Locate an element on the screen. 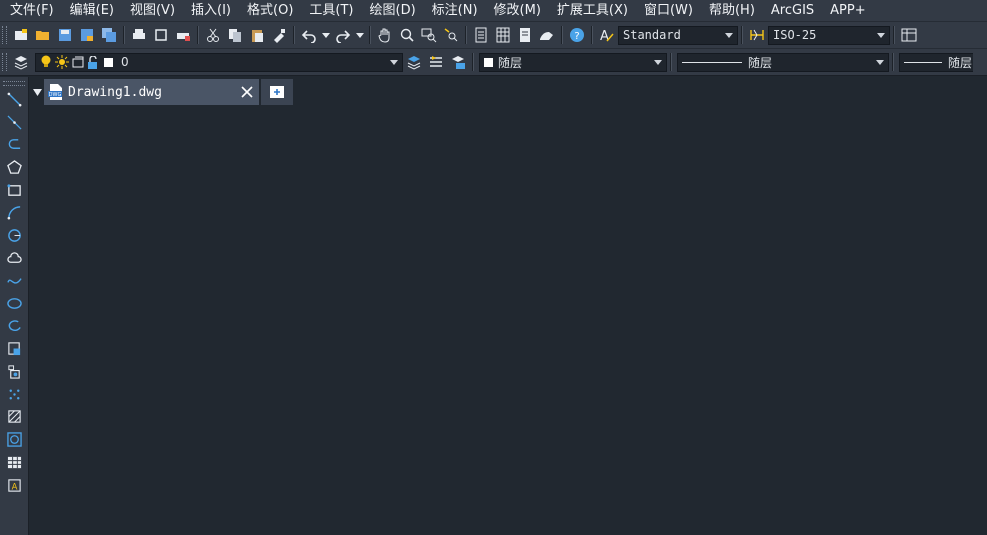 This screenshot has height=535, width=987. spline-tool is located at coordinates (14, 281).